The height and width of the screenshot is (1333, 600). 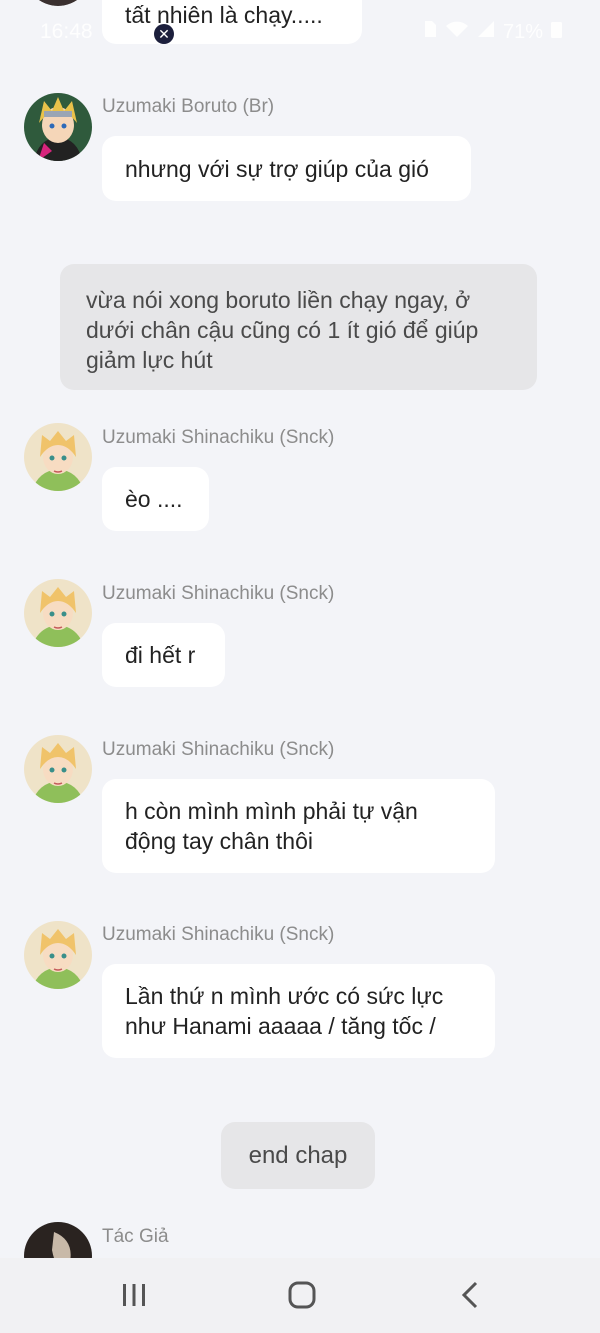 I want to click on message-bubble: nhưng với sự trợ giúp của gió, so click(x=286, y=168).